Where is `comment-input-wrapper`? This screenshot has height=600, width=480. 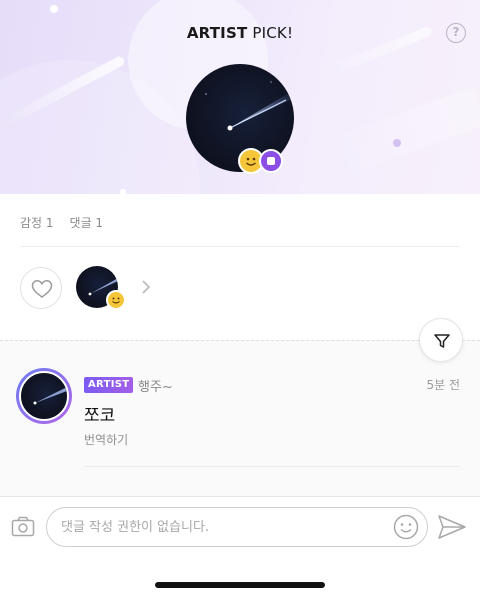 comment-input-wrapper is located at coordinates (237, 527).